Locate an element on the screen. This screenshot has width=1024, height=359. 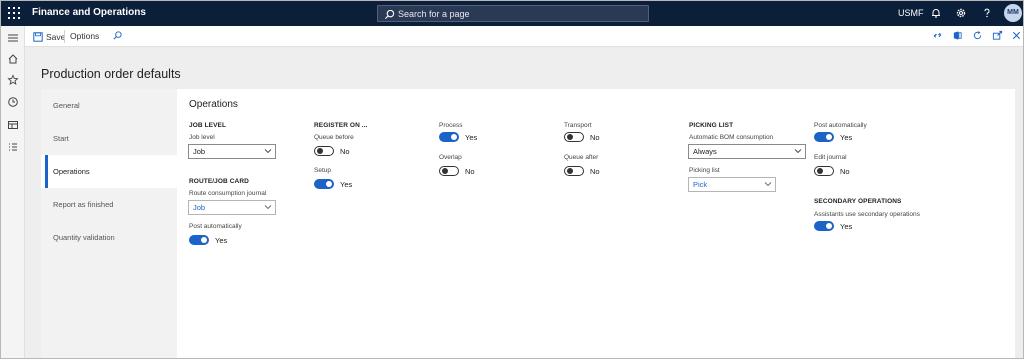
queue-before-label: Queue before is located at coordinates (334, 137).